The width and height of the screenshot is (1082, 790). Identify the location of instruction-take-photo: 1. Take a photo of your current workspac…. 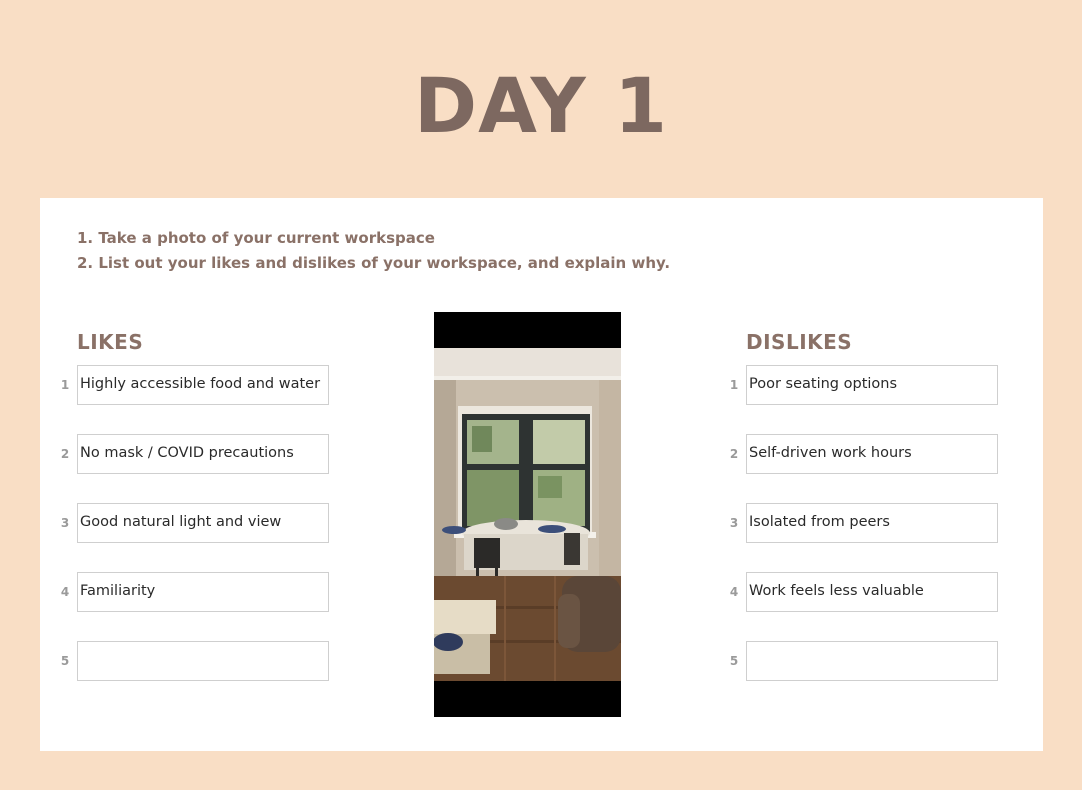
(256, 238).